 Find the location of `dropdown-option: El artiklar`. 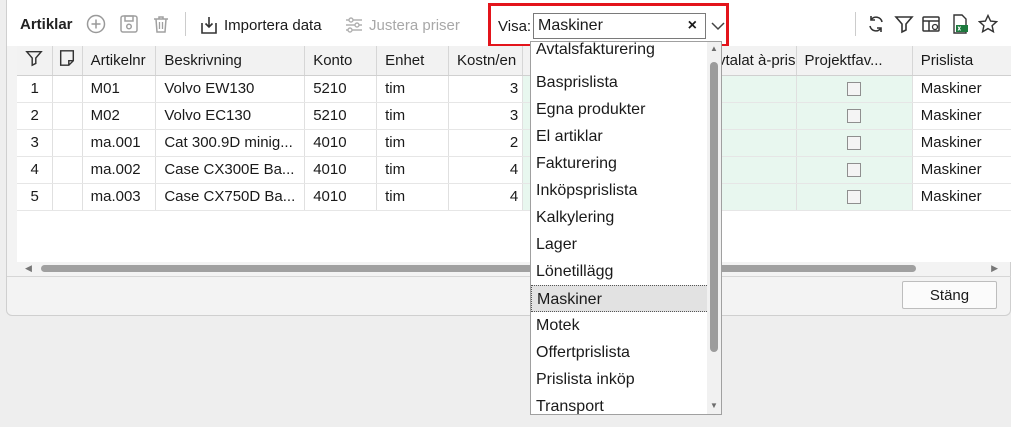

dropdown-option: El artiklar is located at coordinates (620, 136).